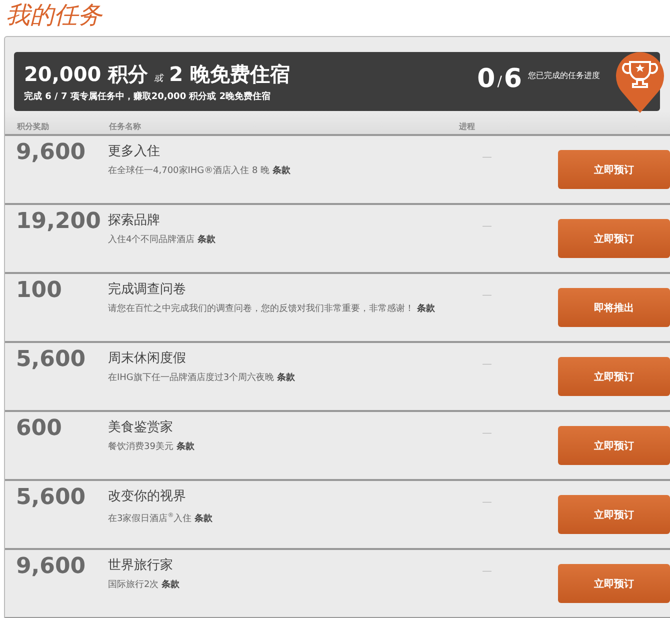 Image resolution: width=670 pixels, height=618 pixels. What do you see at coordinates (39, 428) in the screenshot?
I see `points-value: 600` at bounding box center [39, 428].